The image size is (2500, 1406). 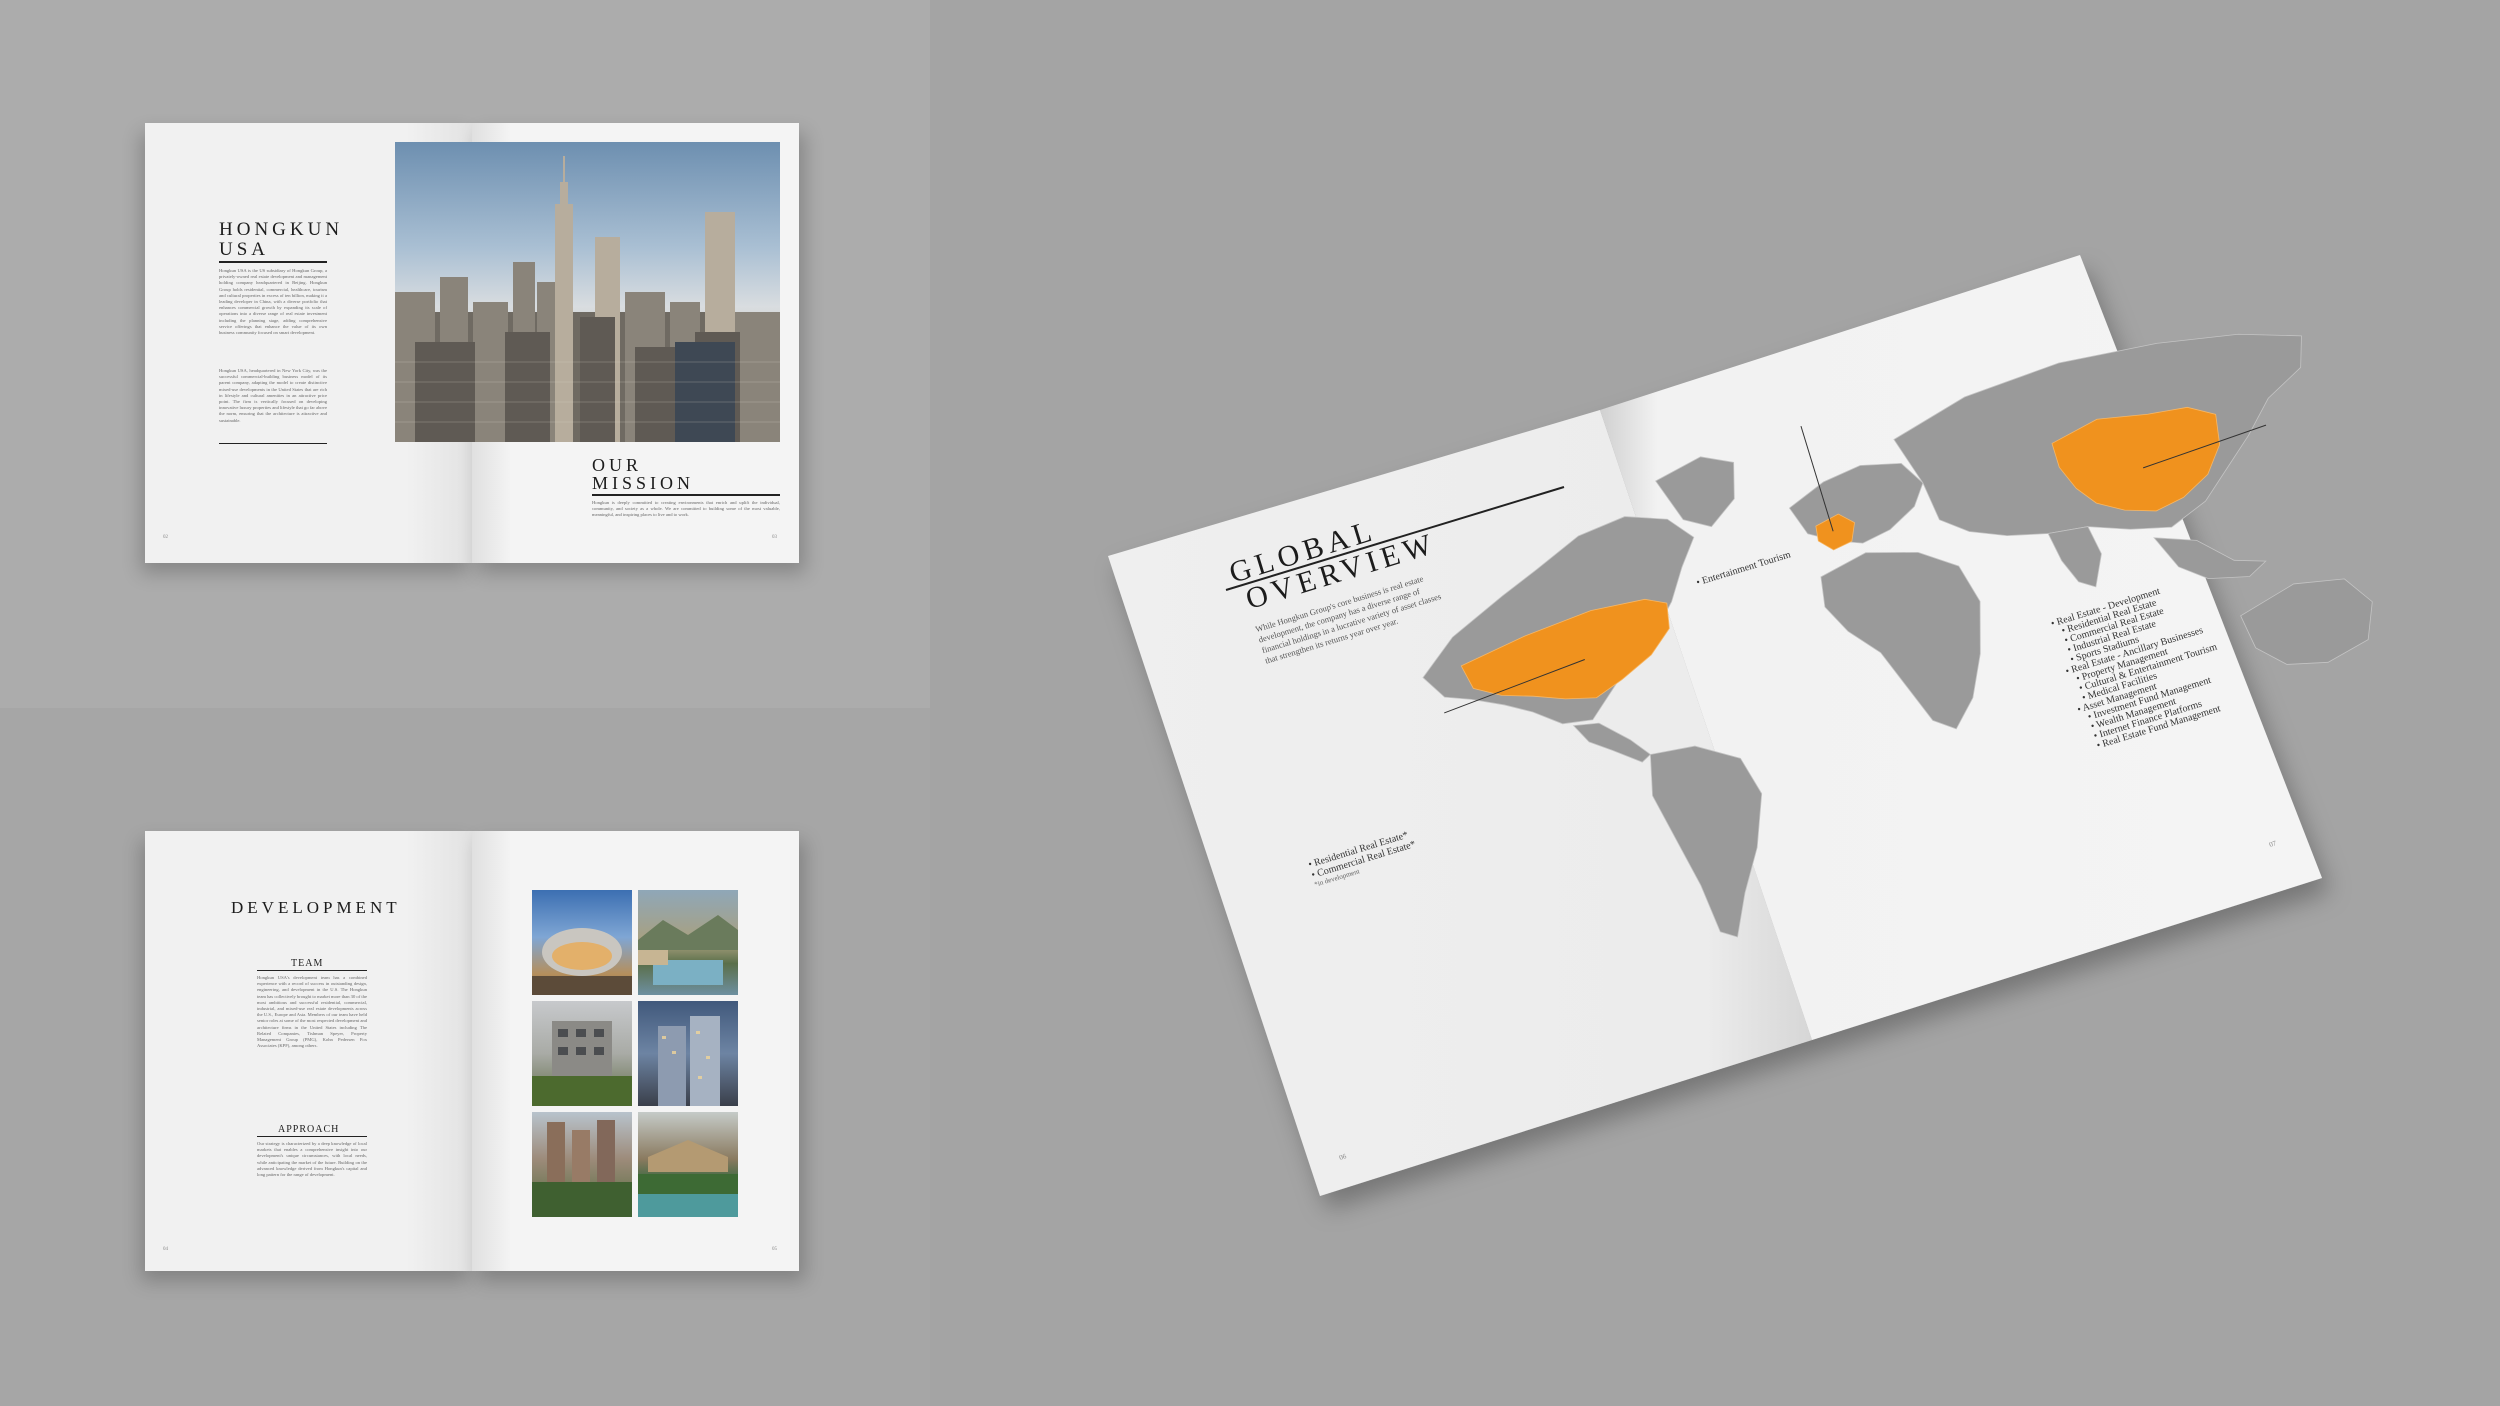 I want to click on page-development-right: 05, so click(x=635, y=1051).